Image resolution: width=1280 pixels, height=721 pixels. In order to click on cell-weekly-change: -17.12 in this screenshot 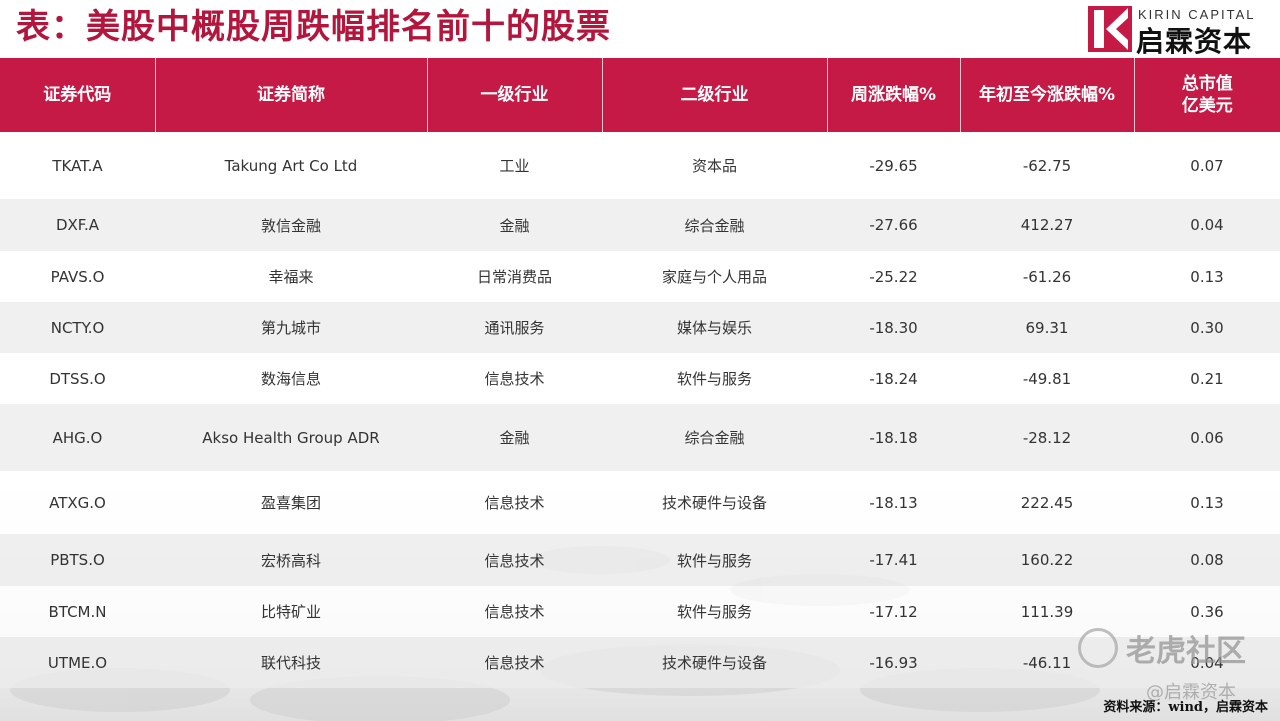, I will do `click(893, 611)`.